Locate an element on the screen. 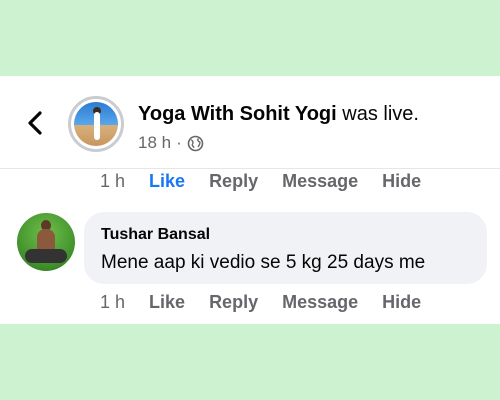 Image resolution: width=500 pixels, height=400 pixels. comment-author: Tushar Bansal is located at coordinates (155, 235).